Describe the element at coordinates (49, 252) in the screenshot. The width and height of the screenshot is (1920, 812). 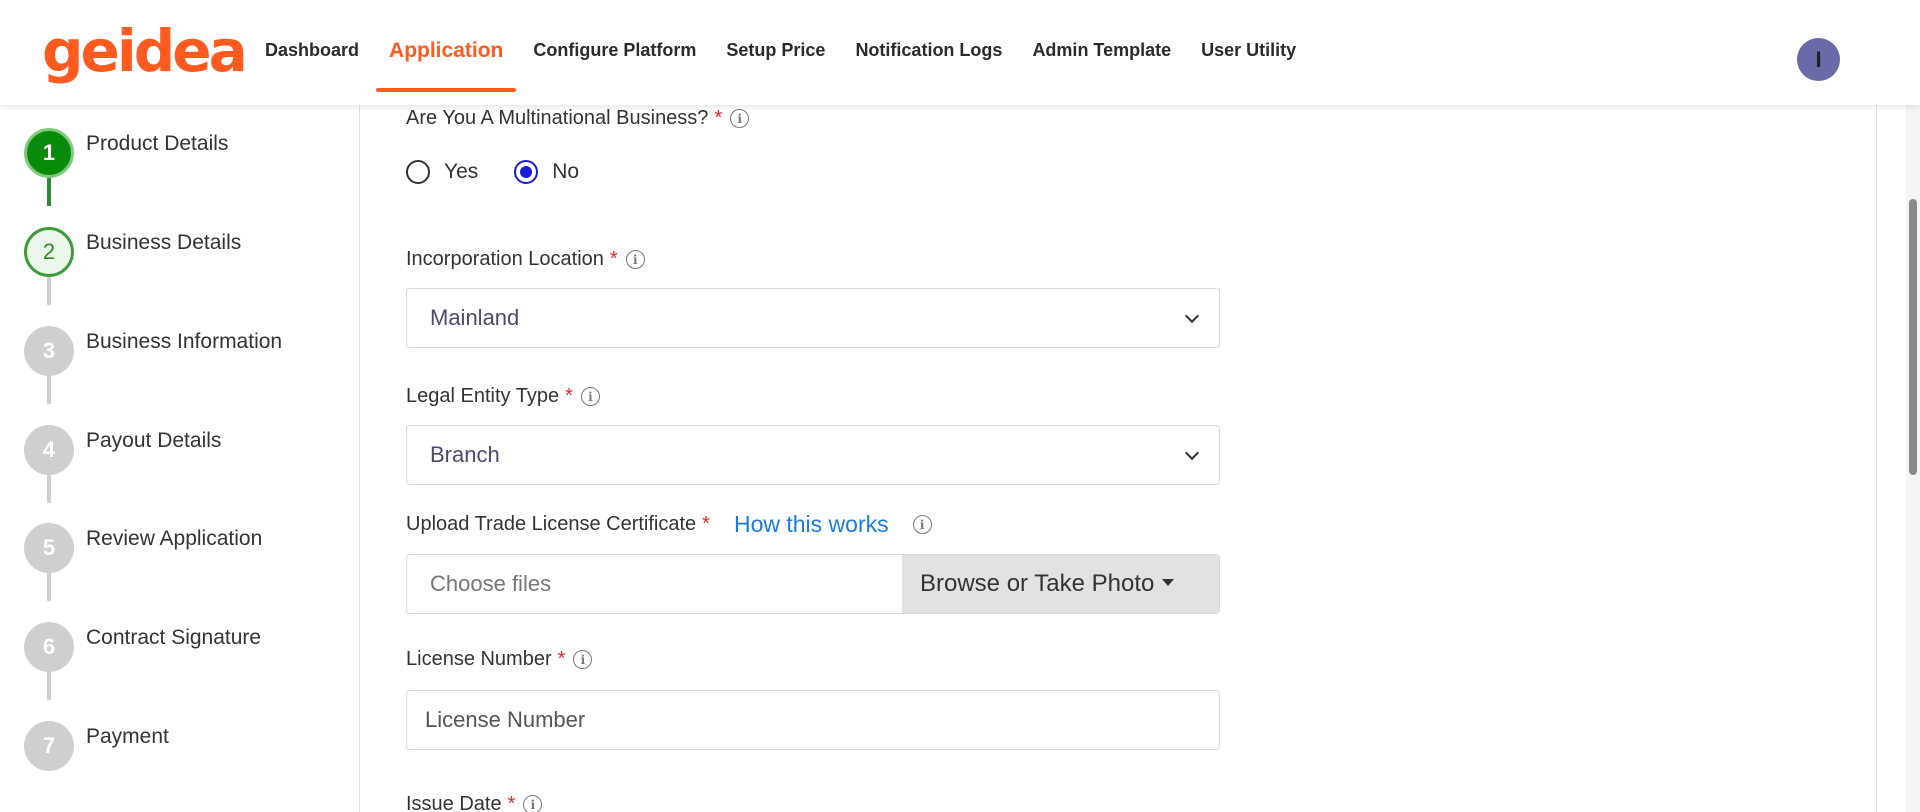
I see `step-number: 2` at that location.